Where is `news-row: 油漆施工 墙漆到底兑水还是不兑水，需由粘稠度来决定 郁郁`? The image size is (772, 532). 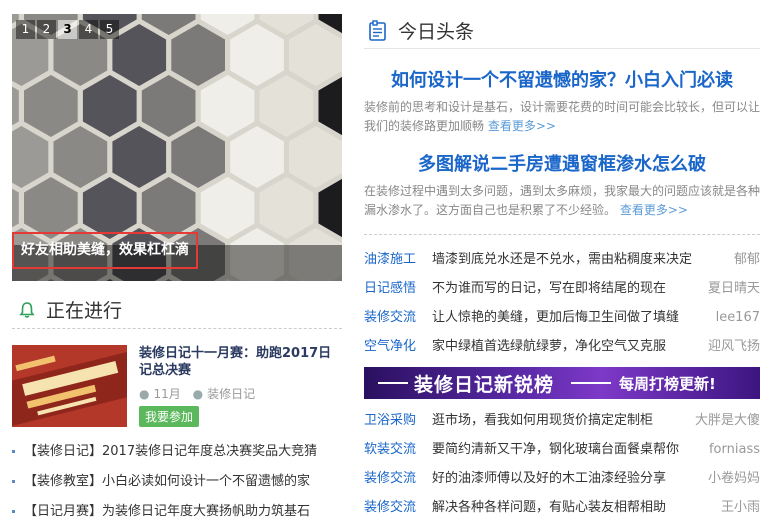
news-row: 油漆施工 墙漆到底兑水还是不兑水，需由粘稠度来决定 郁郁 is located at coordinates (562, 259).